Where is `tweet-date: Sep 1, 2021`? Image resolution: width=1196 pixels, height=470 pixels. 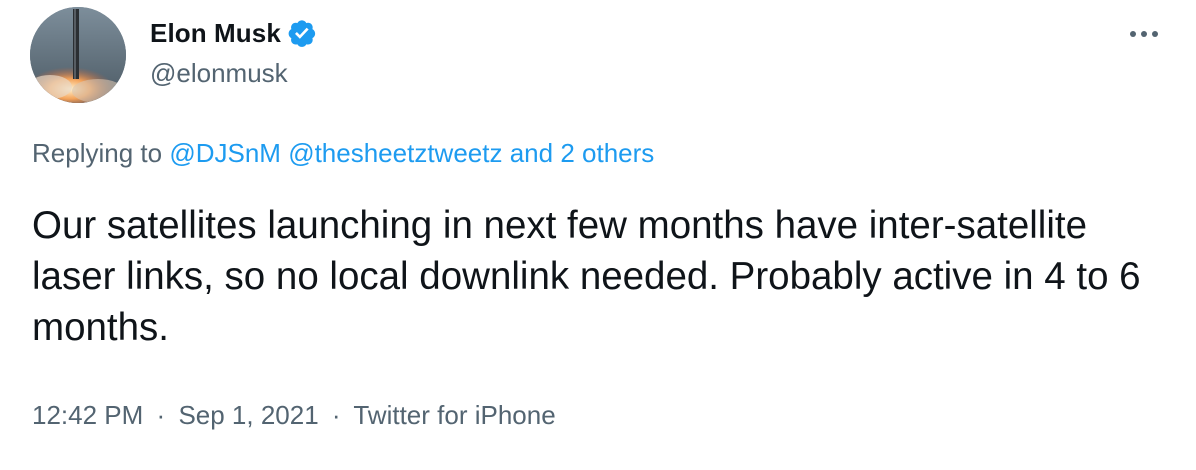
tweet-date: Sep 1, 2021 is located at coordinates (248, 415).